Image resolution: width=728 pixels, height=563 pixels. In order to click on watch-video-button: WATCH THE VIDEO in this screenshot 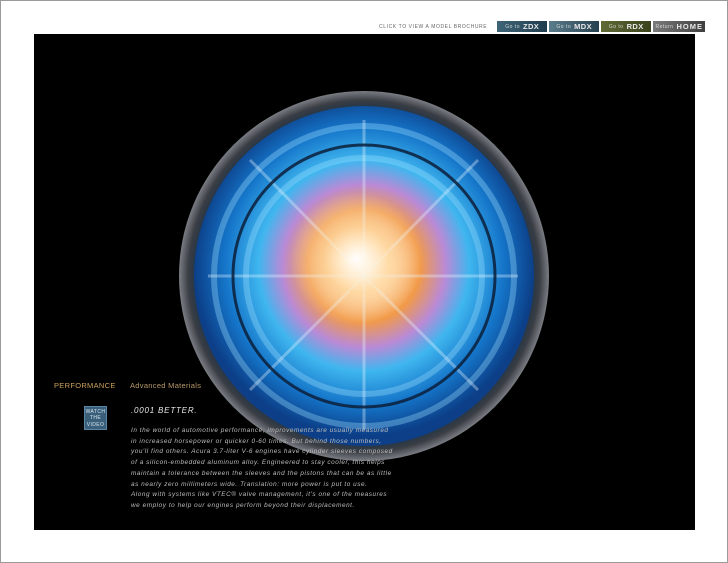, I will do `click(95, 418)`.